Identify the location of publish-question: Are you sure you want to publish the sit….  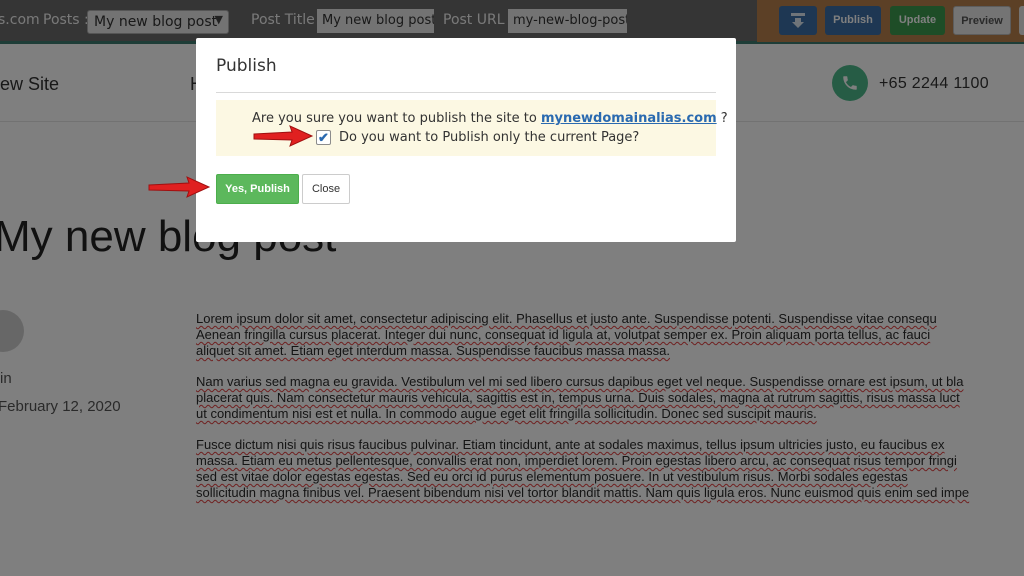
(490, 118).